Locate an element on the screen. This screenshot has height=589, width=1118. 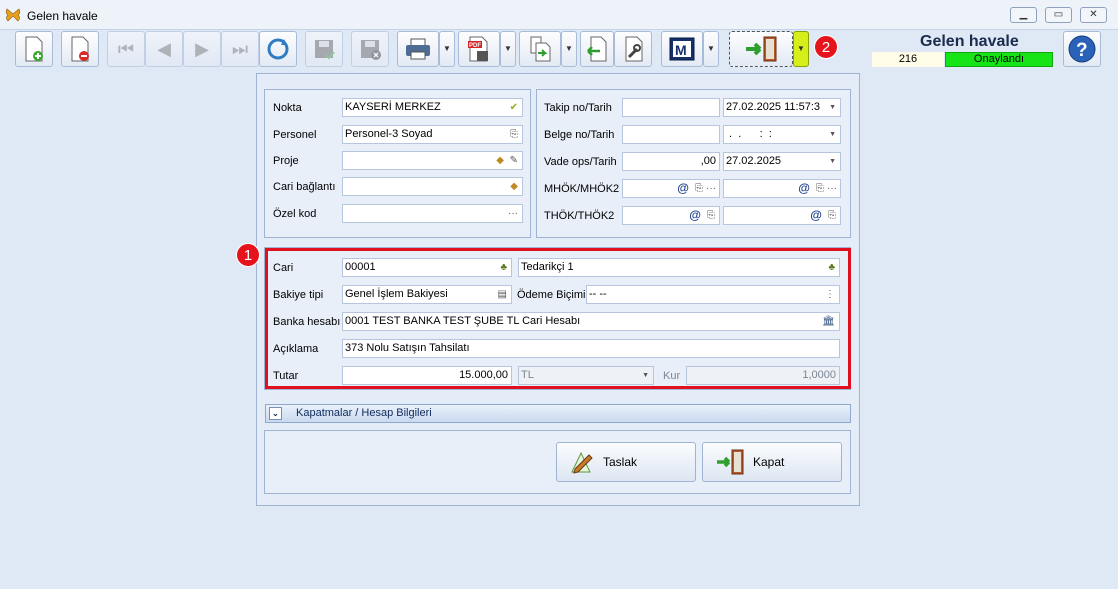
copy-dropdown-button: ▼ is located at coordinates (569, 49).